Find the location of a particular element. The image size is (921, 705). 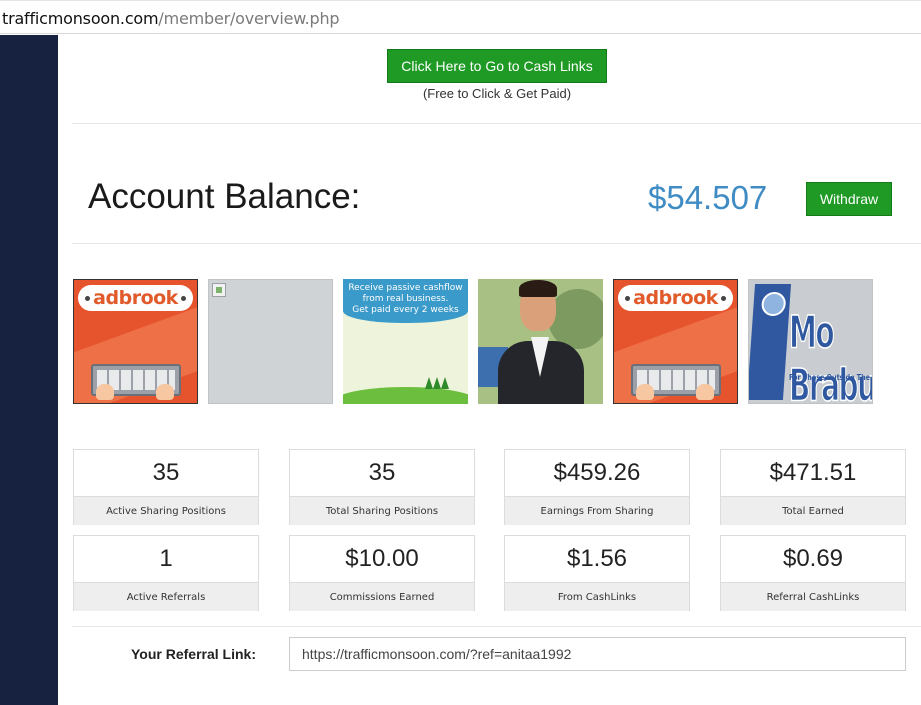

stat-label: Earnings From Sharing is located at coordinates (597, 510).